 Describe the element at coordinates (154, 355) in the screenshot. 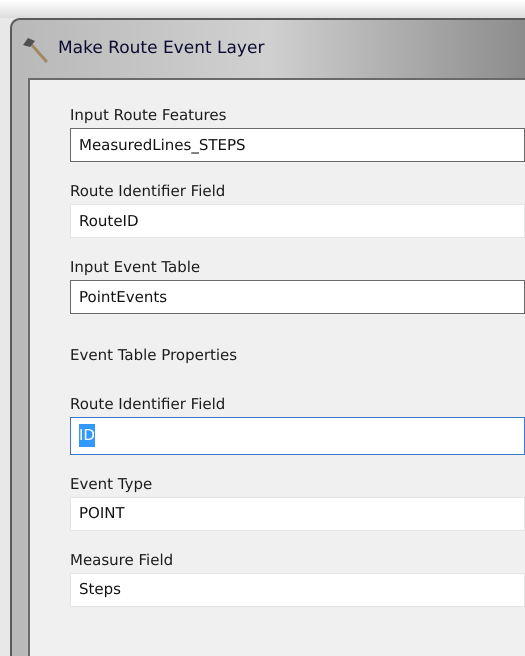

I see `section-heading: Event Table Properties` at that location.